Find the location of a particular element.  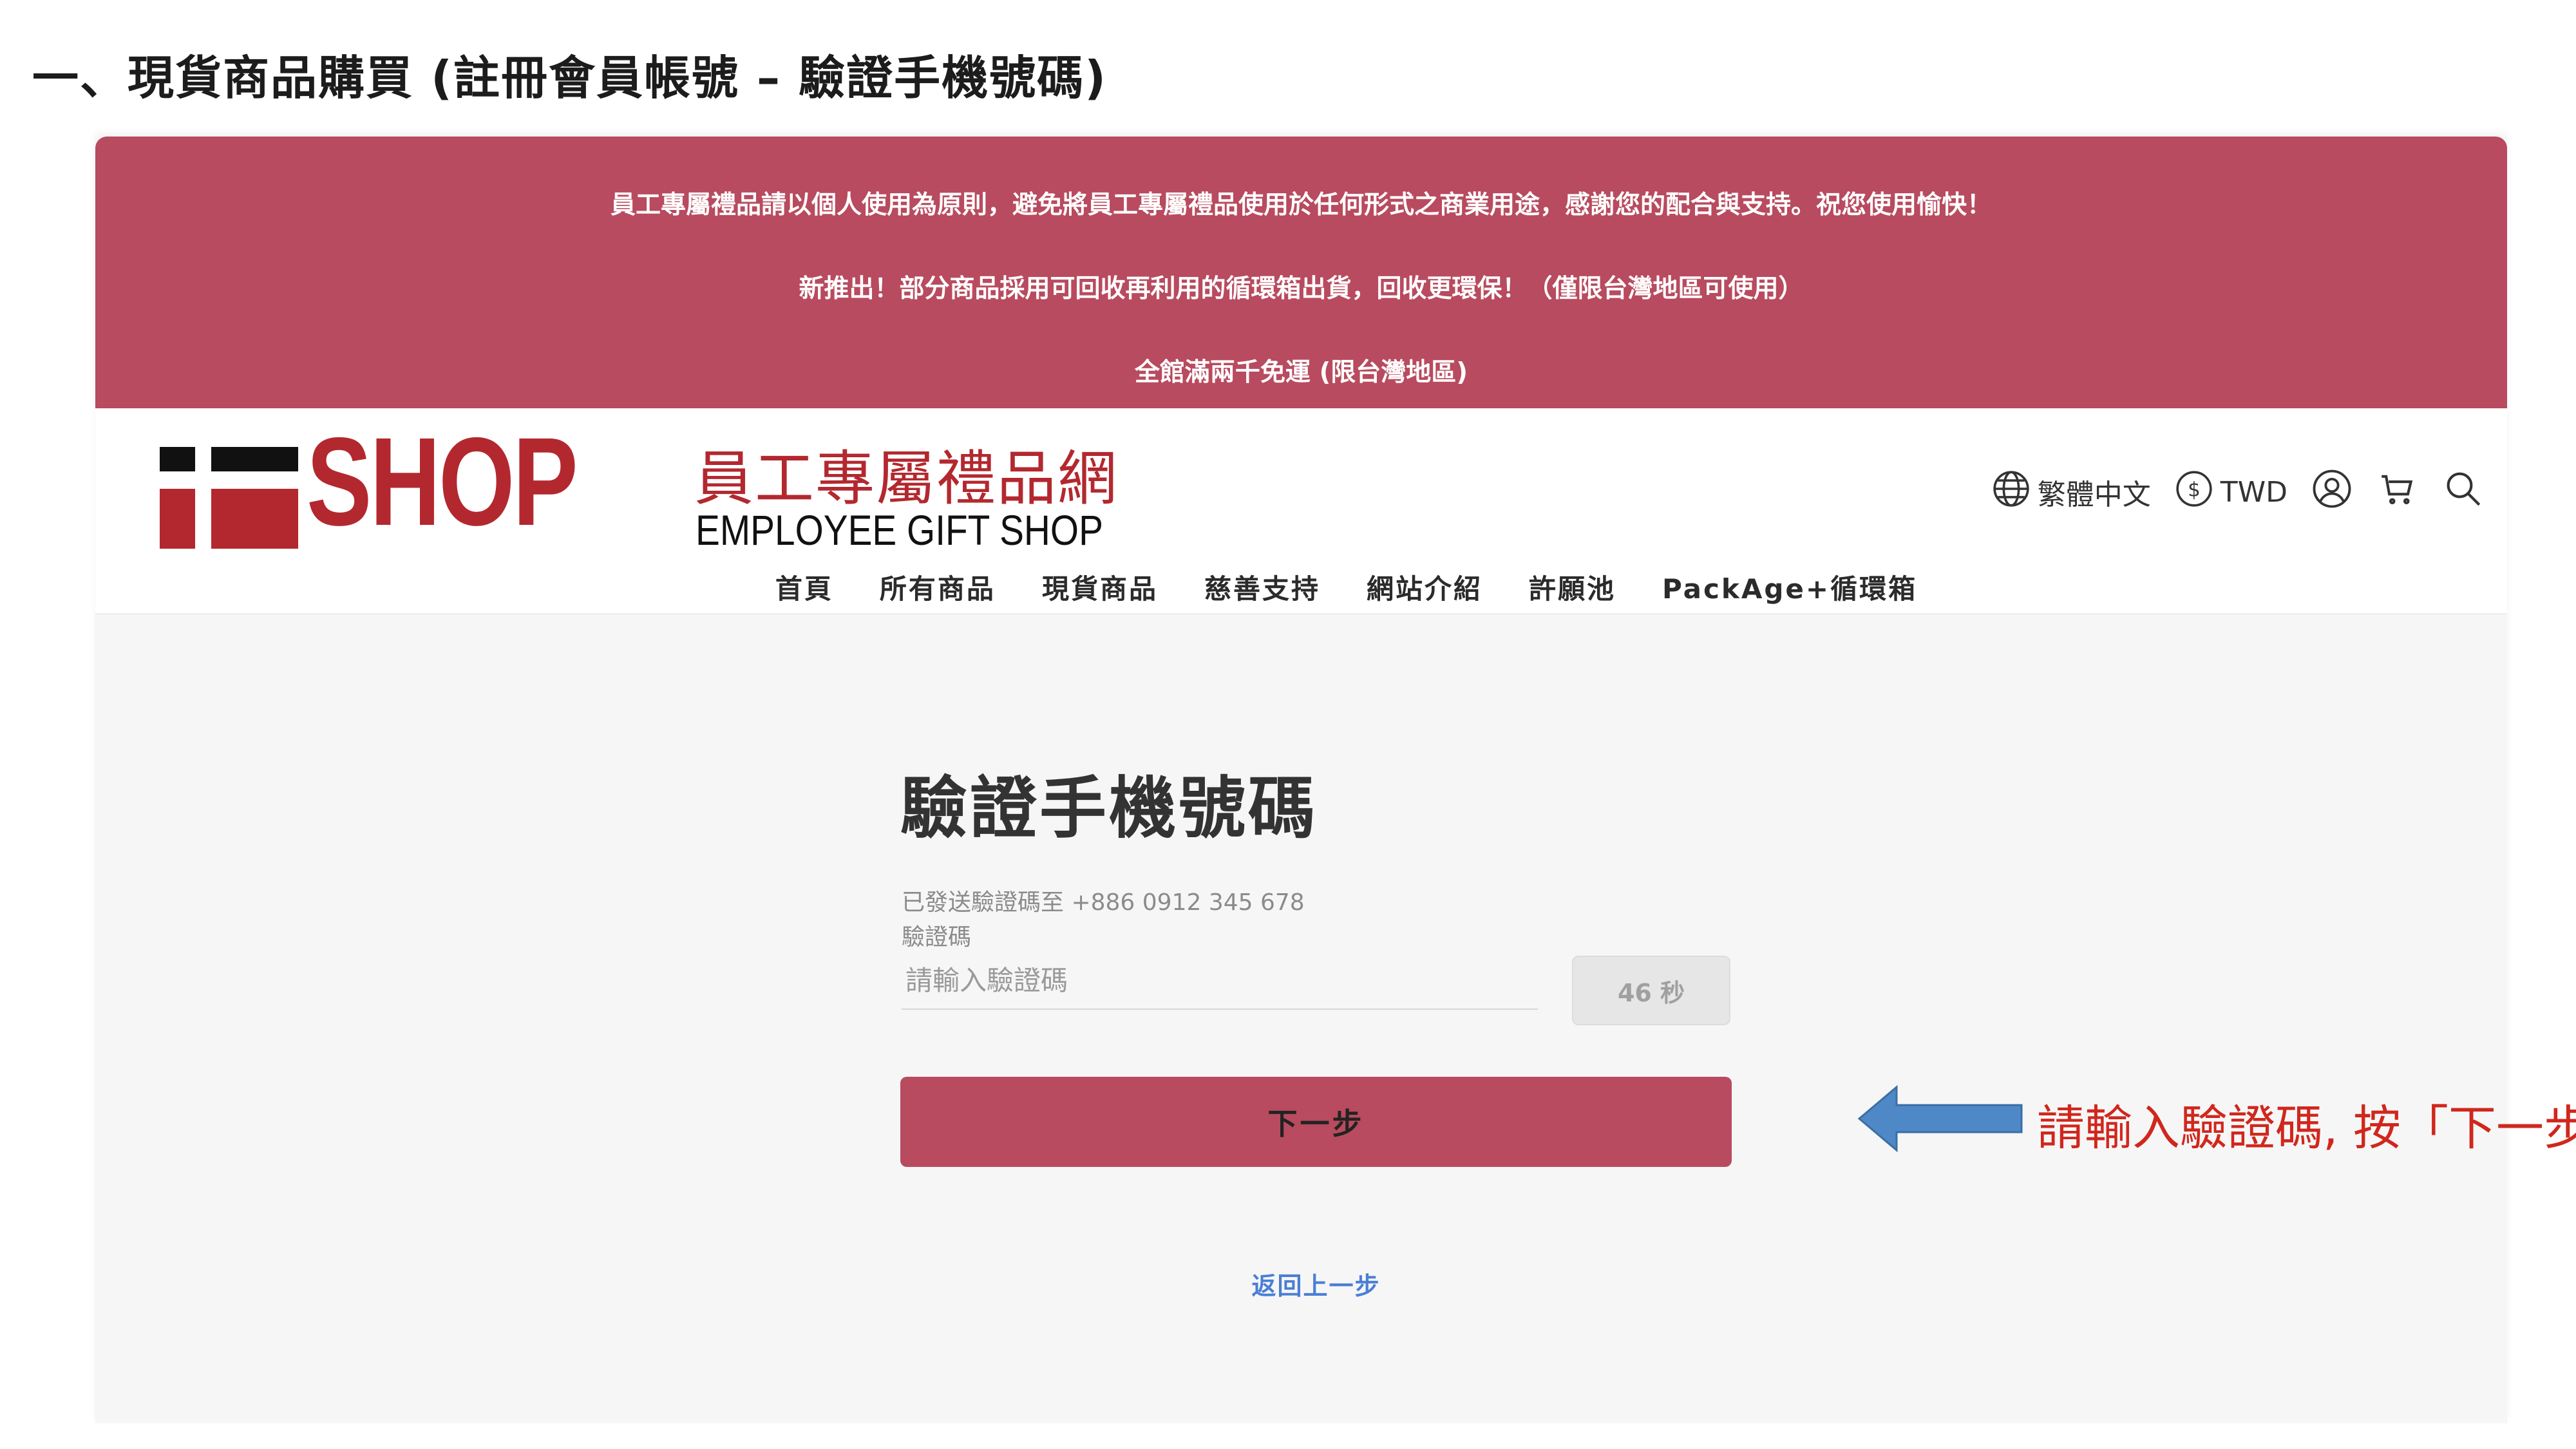

nav-item-package-box: PackAge+循環箱 is located at coordinates (1789, 587).